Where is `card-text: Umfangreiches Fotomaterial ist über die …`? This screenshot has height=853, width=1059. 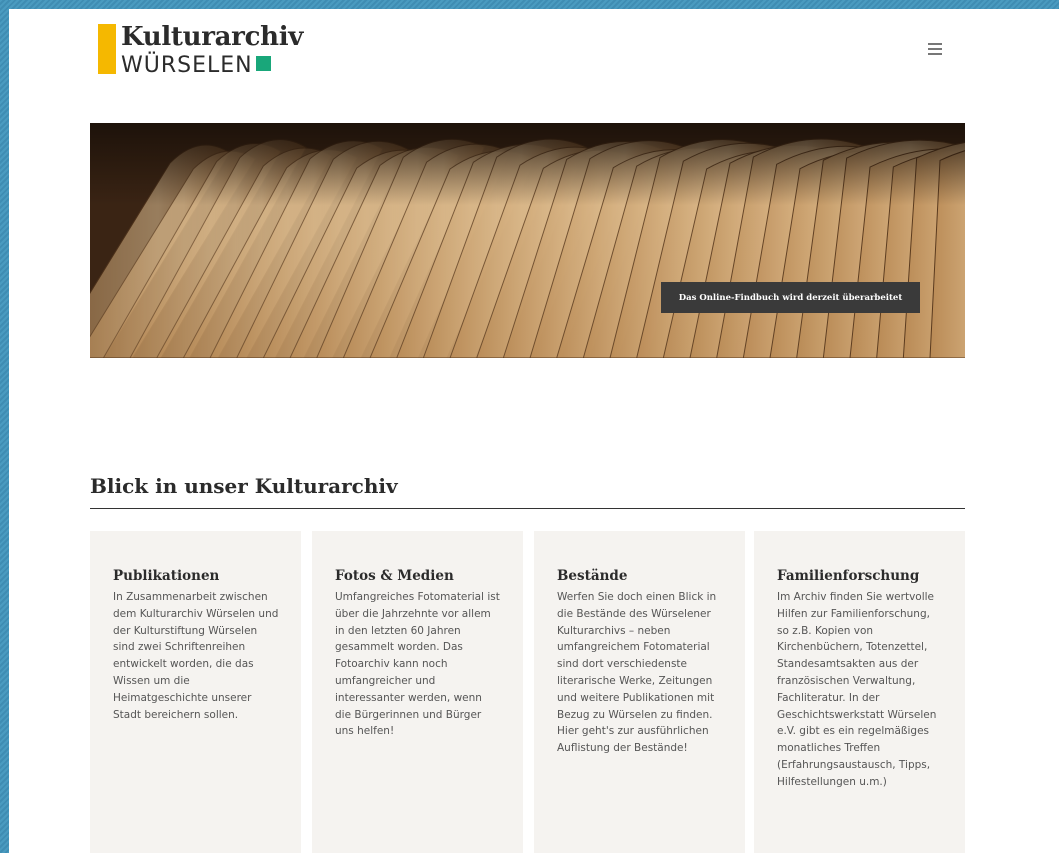 card-text: Umfangreiches Fotomaterial ist über die … is located at coordinates (417, 664).